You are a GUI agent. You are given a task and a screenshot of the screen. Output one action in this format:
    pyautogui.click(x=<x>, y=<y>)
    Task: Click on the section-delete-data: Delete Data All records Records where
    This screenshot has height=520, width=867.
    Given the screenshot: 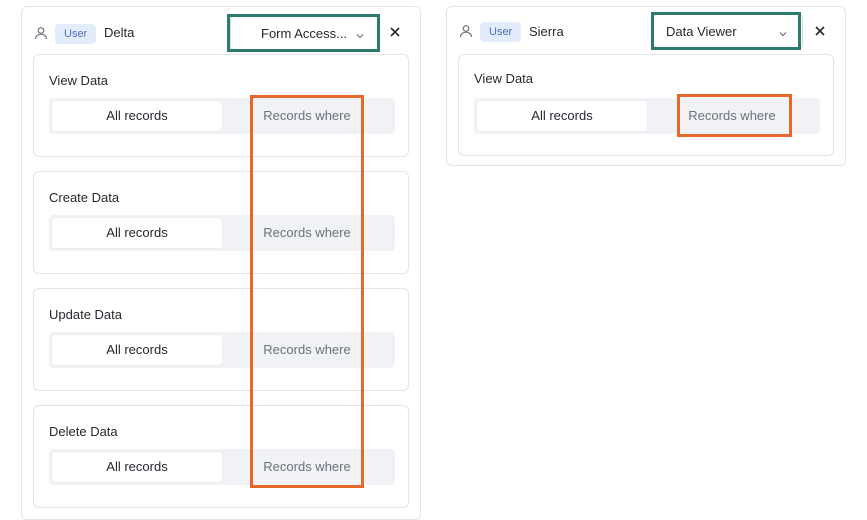 What is the action you would take?
    pyautogui.click(x=221, y=456)
    